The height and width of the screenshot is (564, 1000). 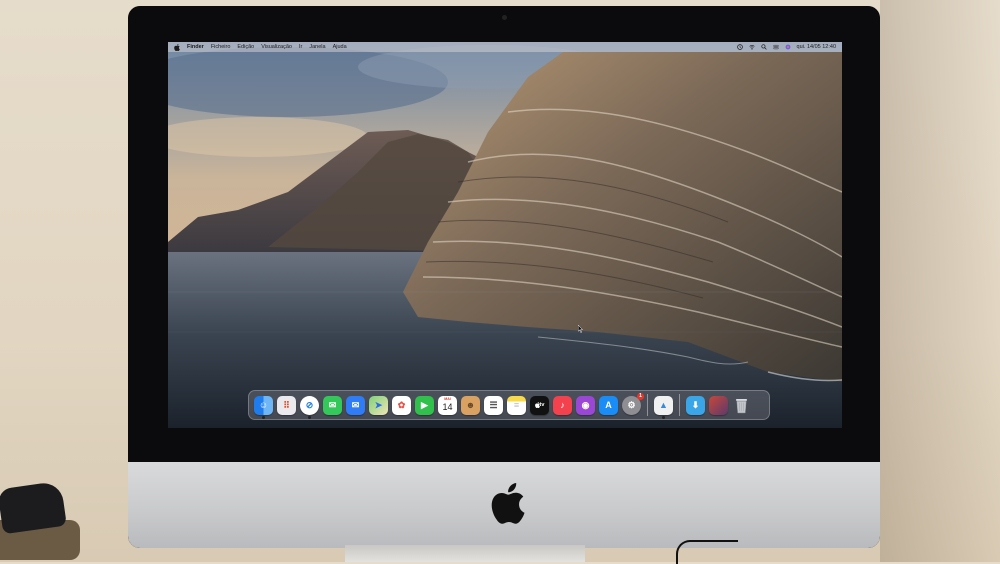 I want to click on reminders-icon: ☰, so click(x=493, y=405).